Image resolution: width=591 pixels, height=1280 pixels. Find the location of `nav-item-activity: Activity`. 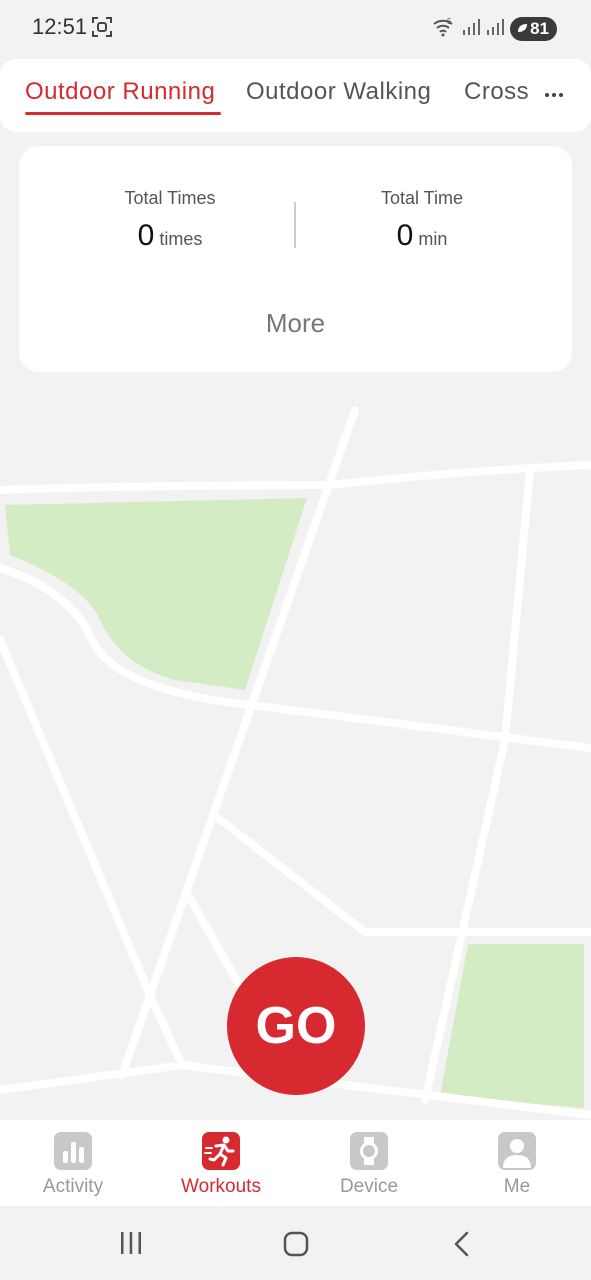

nav-item-activity: Activity is located at coordinates (73, 1165).